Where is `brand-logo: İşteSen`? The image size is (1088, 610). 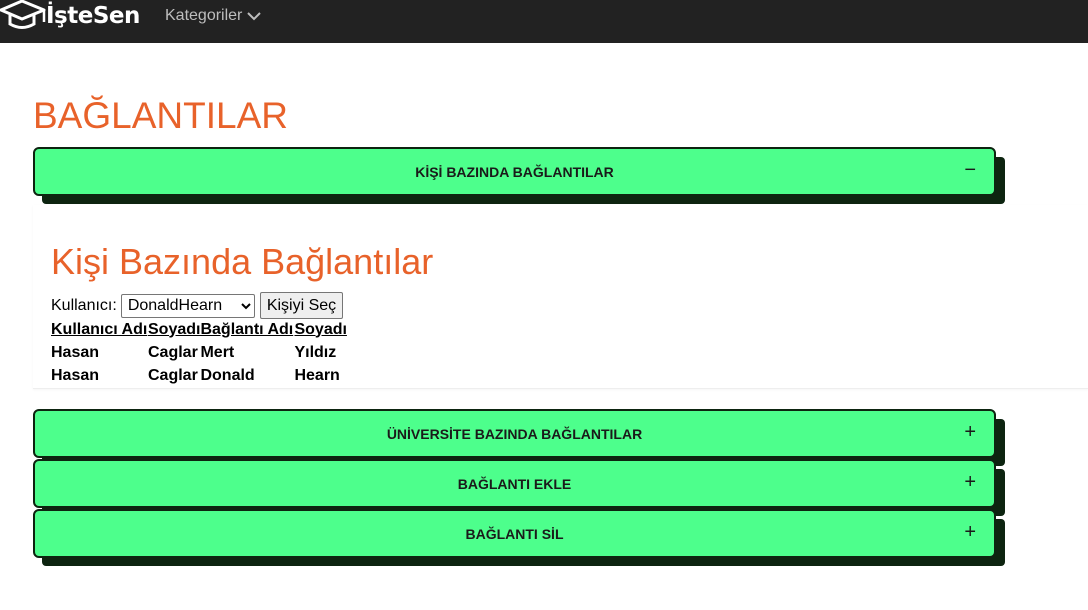
brand-logo: İşteSen is located at coordinates (70, 16).